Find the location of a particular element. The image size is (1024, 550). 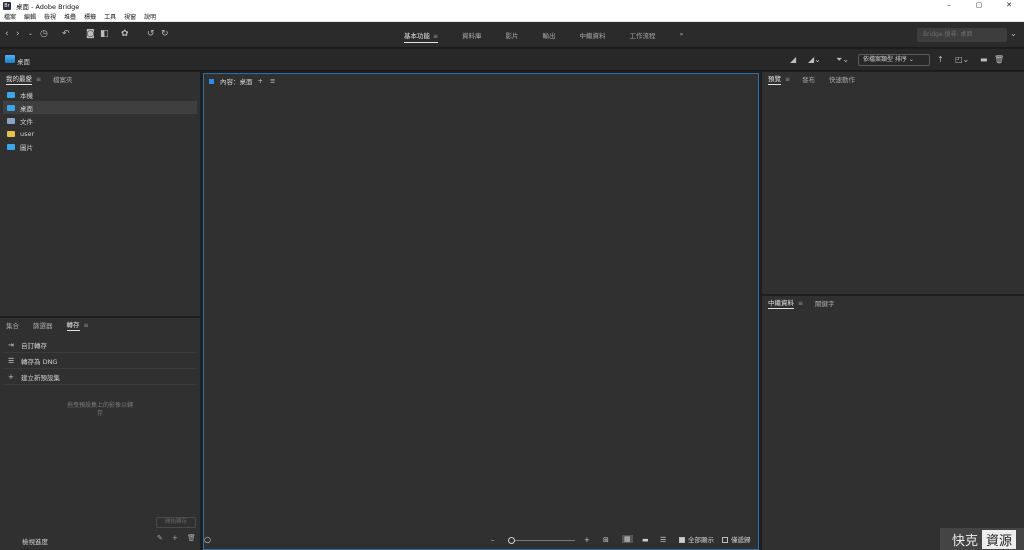

open-recent-icon: ◰⌄ is located at coordinates (962, 59).